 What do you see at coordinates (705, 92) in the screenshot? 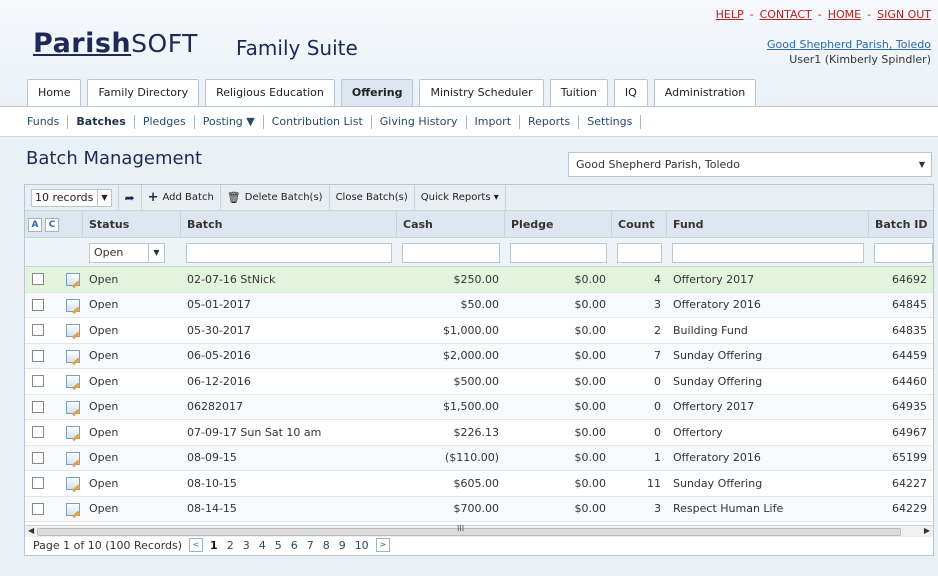
I see `tab-administration: Administration` at bounding box center [705, 92].